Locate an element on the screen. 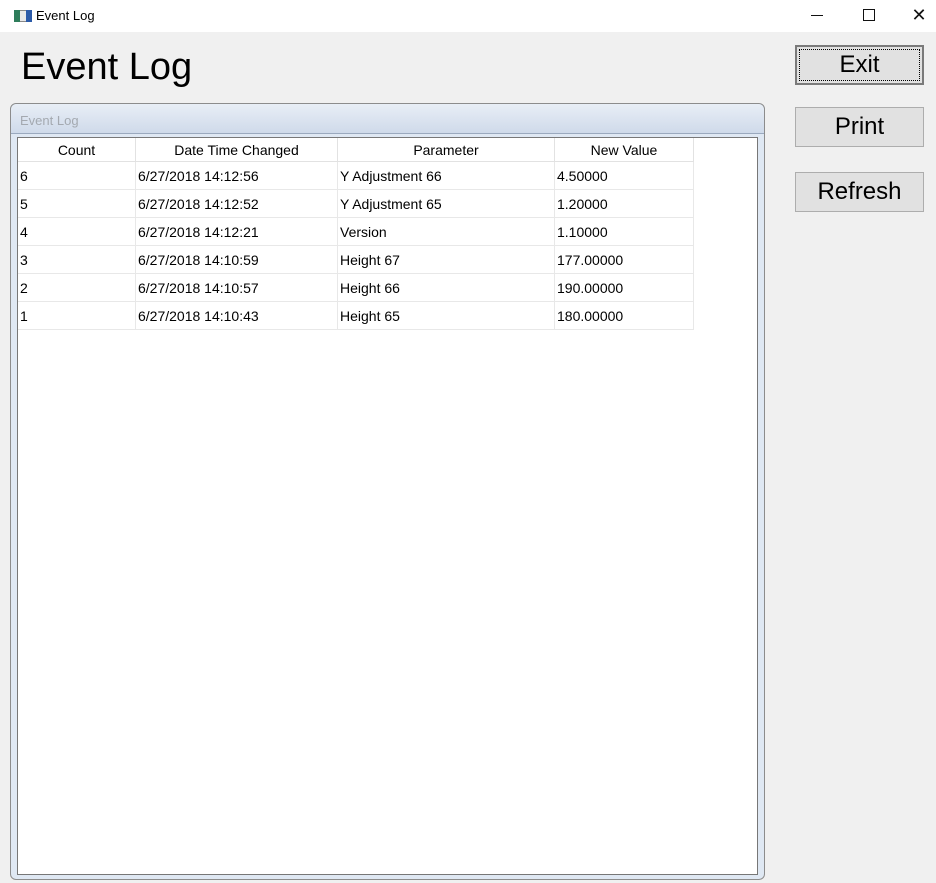 The height and width of the screenshot is (883, 936). cell-new-value: 190.00000 is located at coordinates (624, 287).